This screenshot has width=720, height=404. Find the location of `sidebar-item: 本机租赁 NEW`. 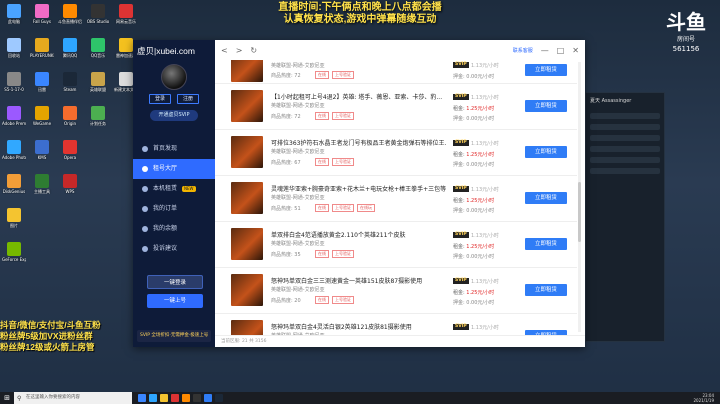

sidebar-item: 本机租赁 NEW is located at coordinates (174, 189).